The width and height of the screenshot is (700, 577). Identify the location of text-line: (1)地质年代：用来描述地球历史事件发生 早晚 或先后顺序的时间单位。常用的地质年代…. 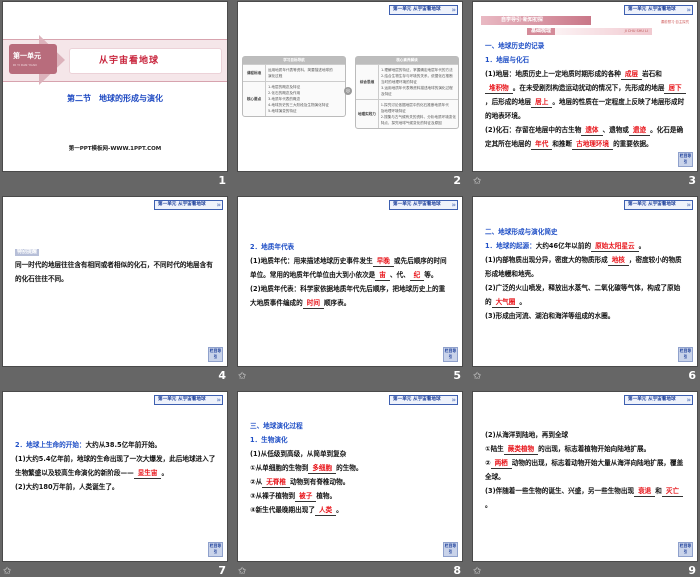
(350, 268).